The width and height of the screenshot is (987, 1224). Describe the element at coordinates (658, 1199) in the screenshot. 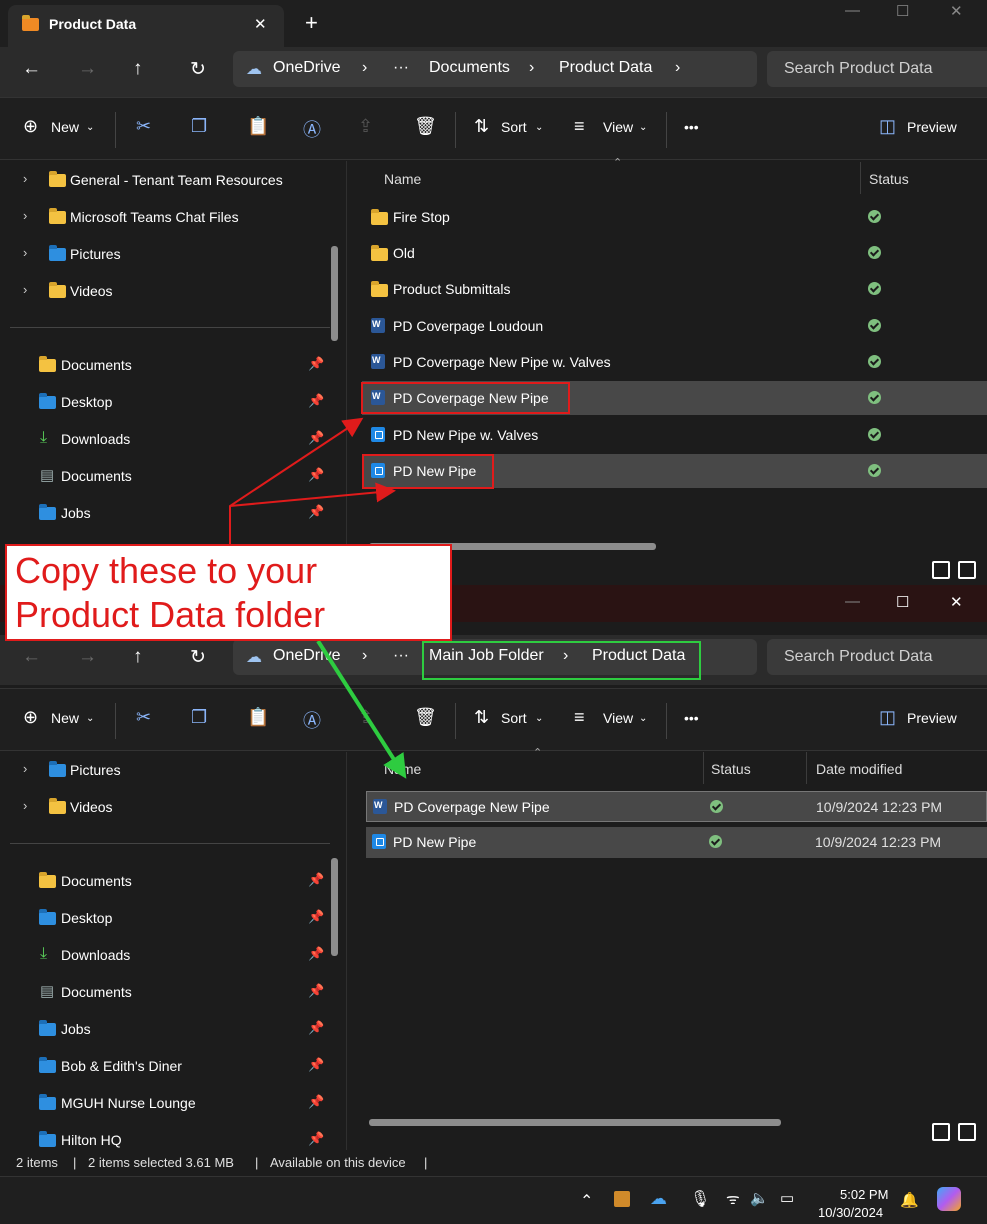

I see `onedrive-icon: ☁` at that location.